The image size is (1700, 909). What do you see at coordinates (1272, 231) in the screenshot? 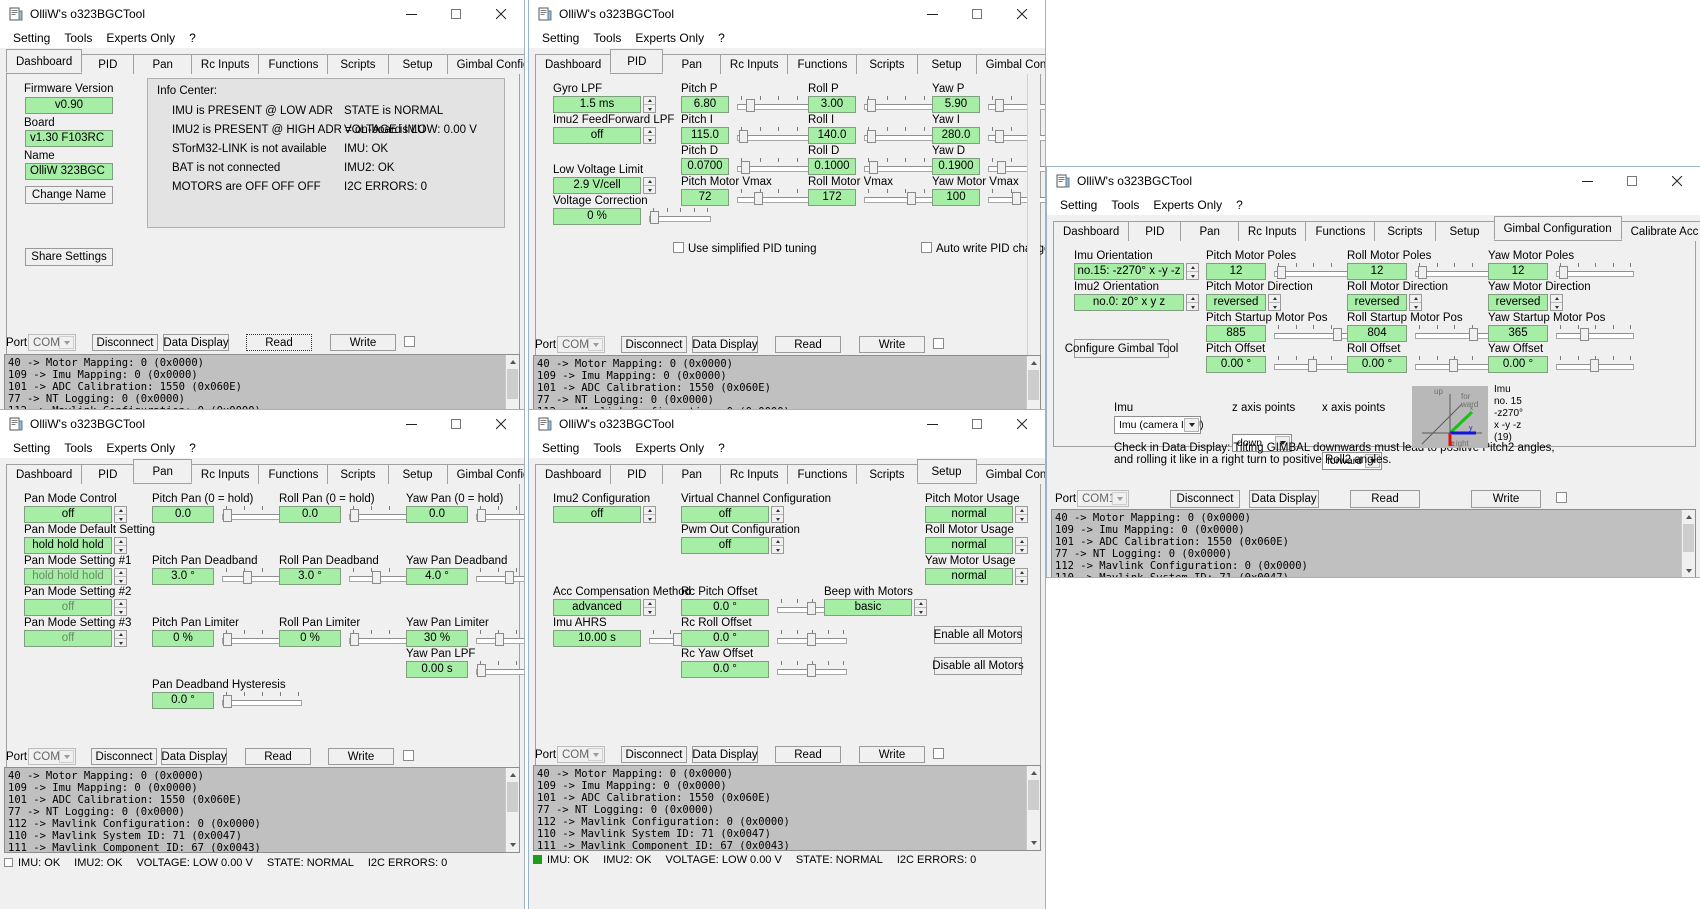
I see `tab-rc-inputs: Rc Inputs` at bounding box center [1272, 231].